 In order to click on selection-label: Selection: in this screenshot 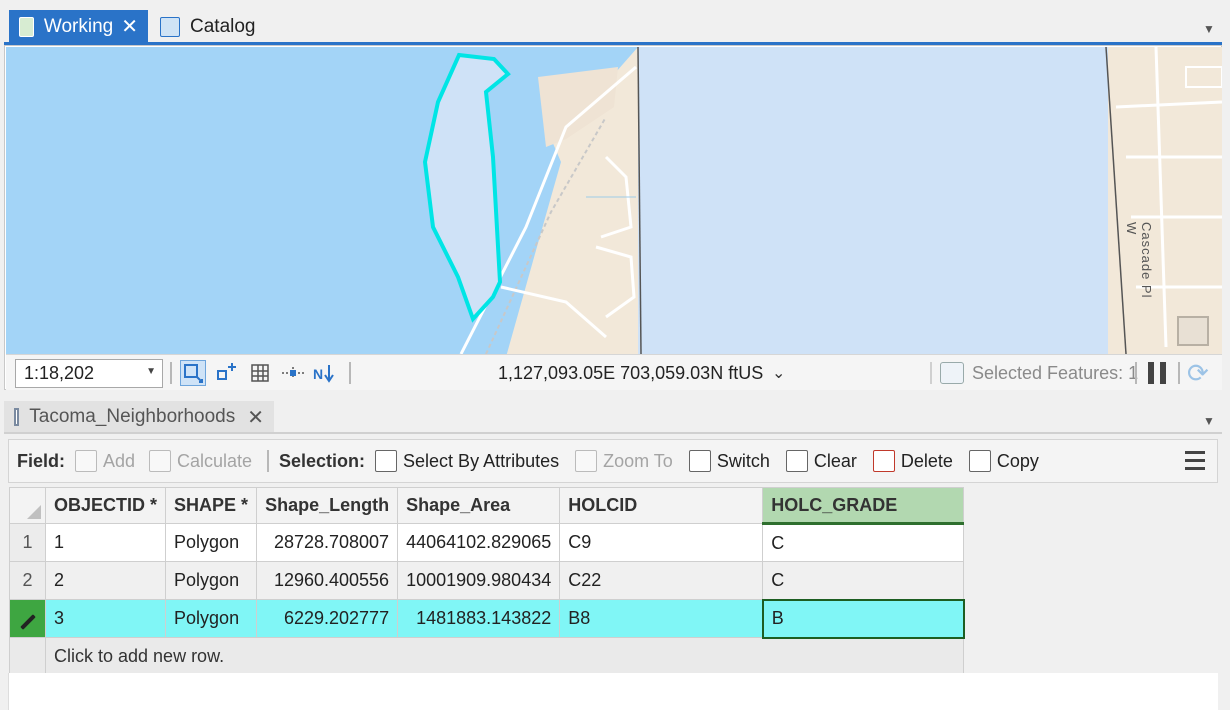, I will do `click(322, 460)`.